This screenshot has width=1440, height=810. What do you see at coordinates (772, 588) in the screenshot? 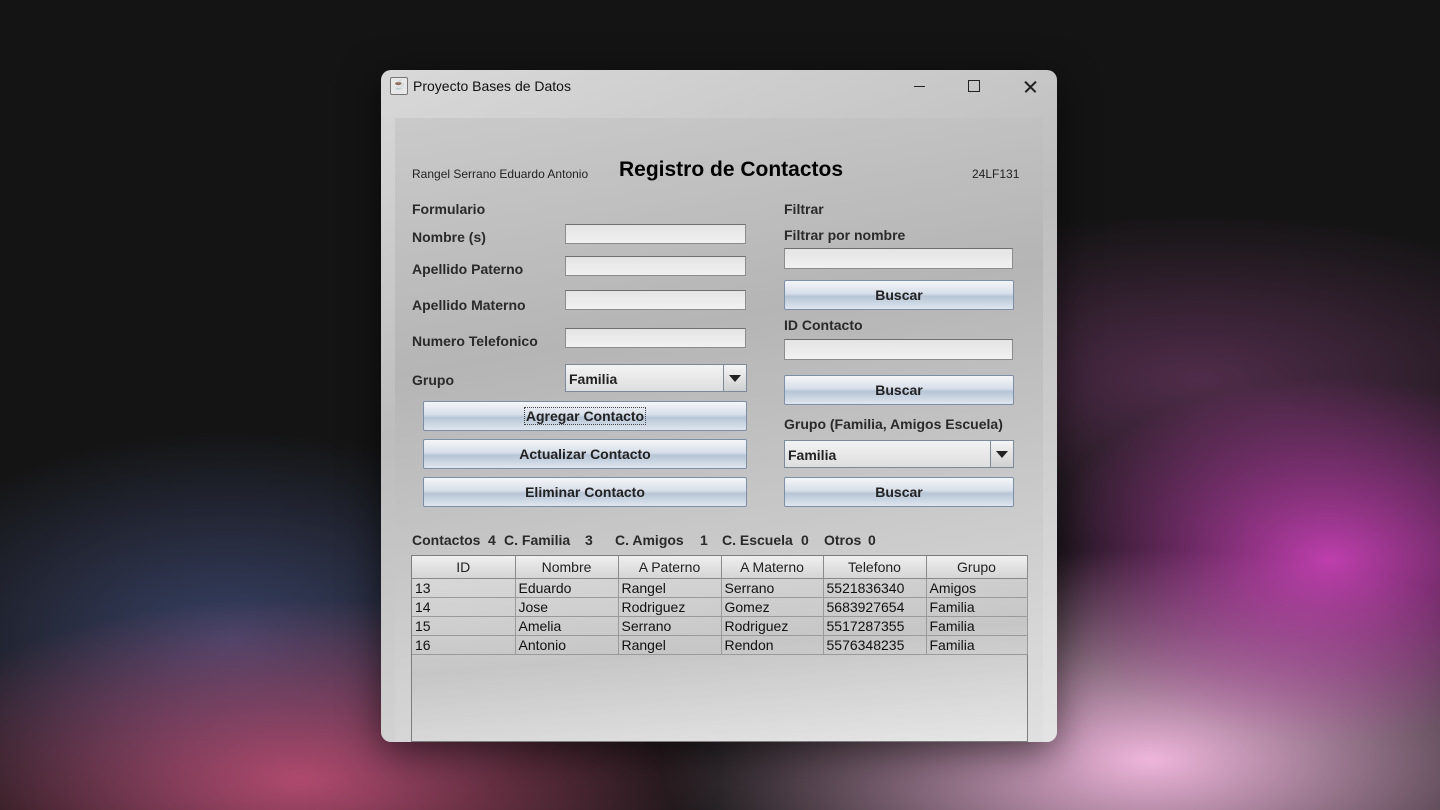
I see `cell-a-materno: Serrano` at bounding box center [772, 588].